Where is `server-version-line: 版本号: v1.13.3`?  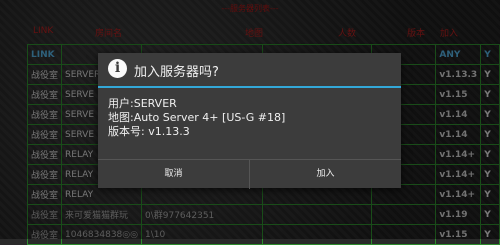
server-version-line: 版本号: v1.13.3 is located at coordinates (149, 131).